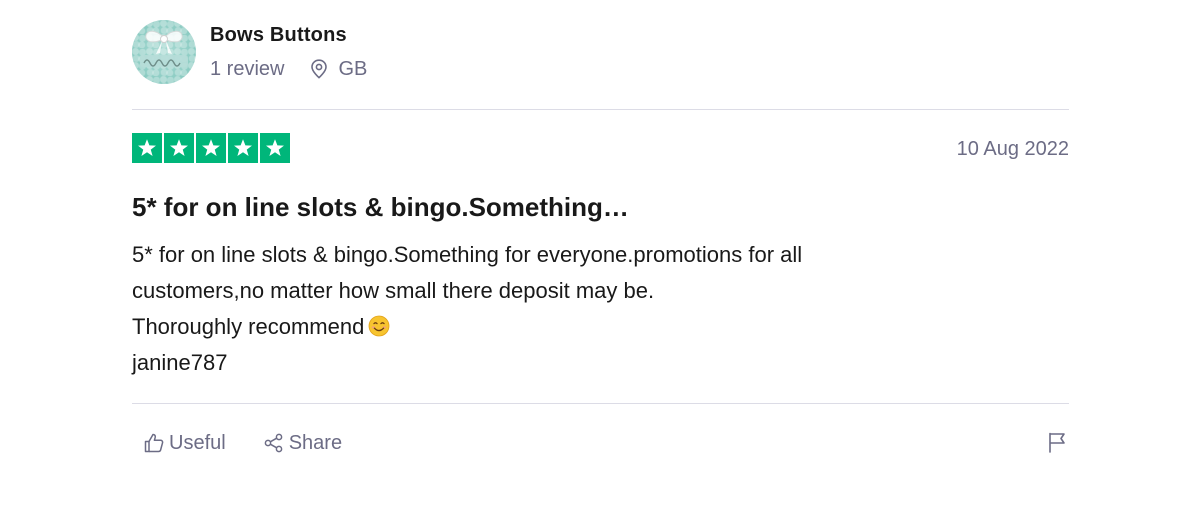  Describe the element at coordinates (288, 35) in the screenshot. I see `reviewer-name: Bows Buttons` at that location.